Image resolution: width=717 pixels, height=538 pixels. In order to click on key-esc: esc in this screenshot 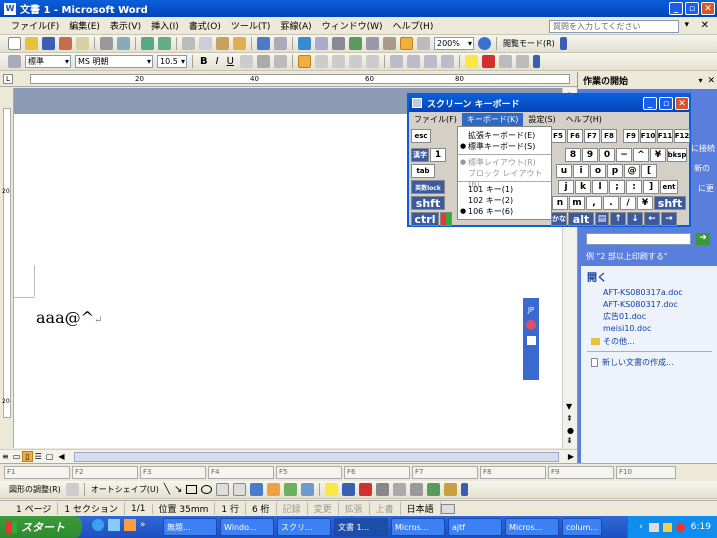, I will do `click(421, 136)`.